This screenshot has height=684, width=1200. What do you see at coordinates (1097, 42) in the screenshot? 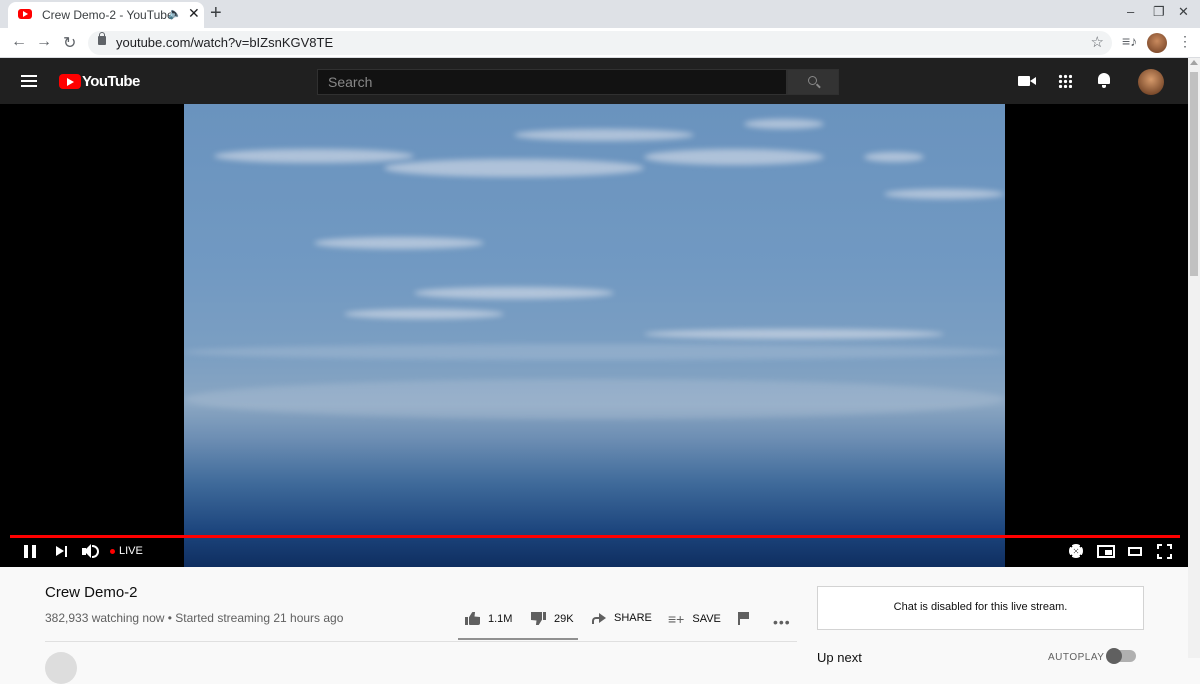
I see `bookmark-star-icon: ☆` at bounding box center [1097, 42].